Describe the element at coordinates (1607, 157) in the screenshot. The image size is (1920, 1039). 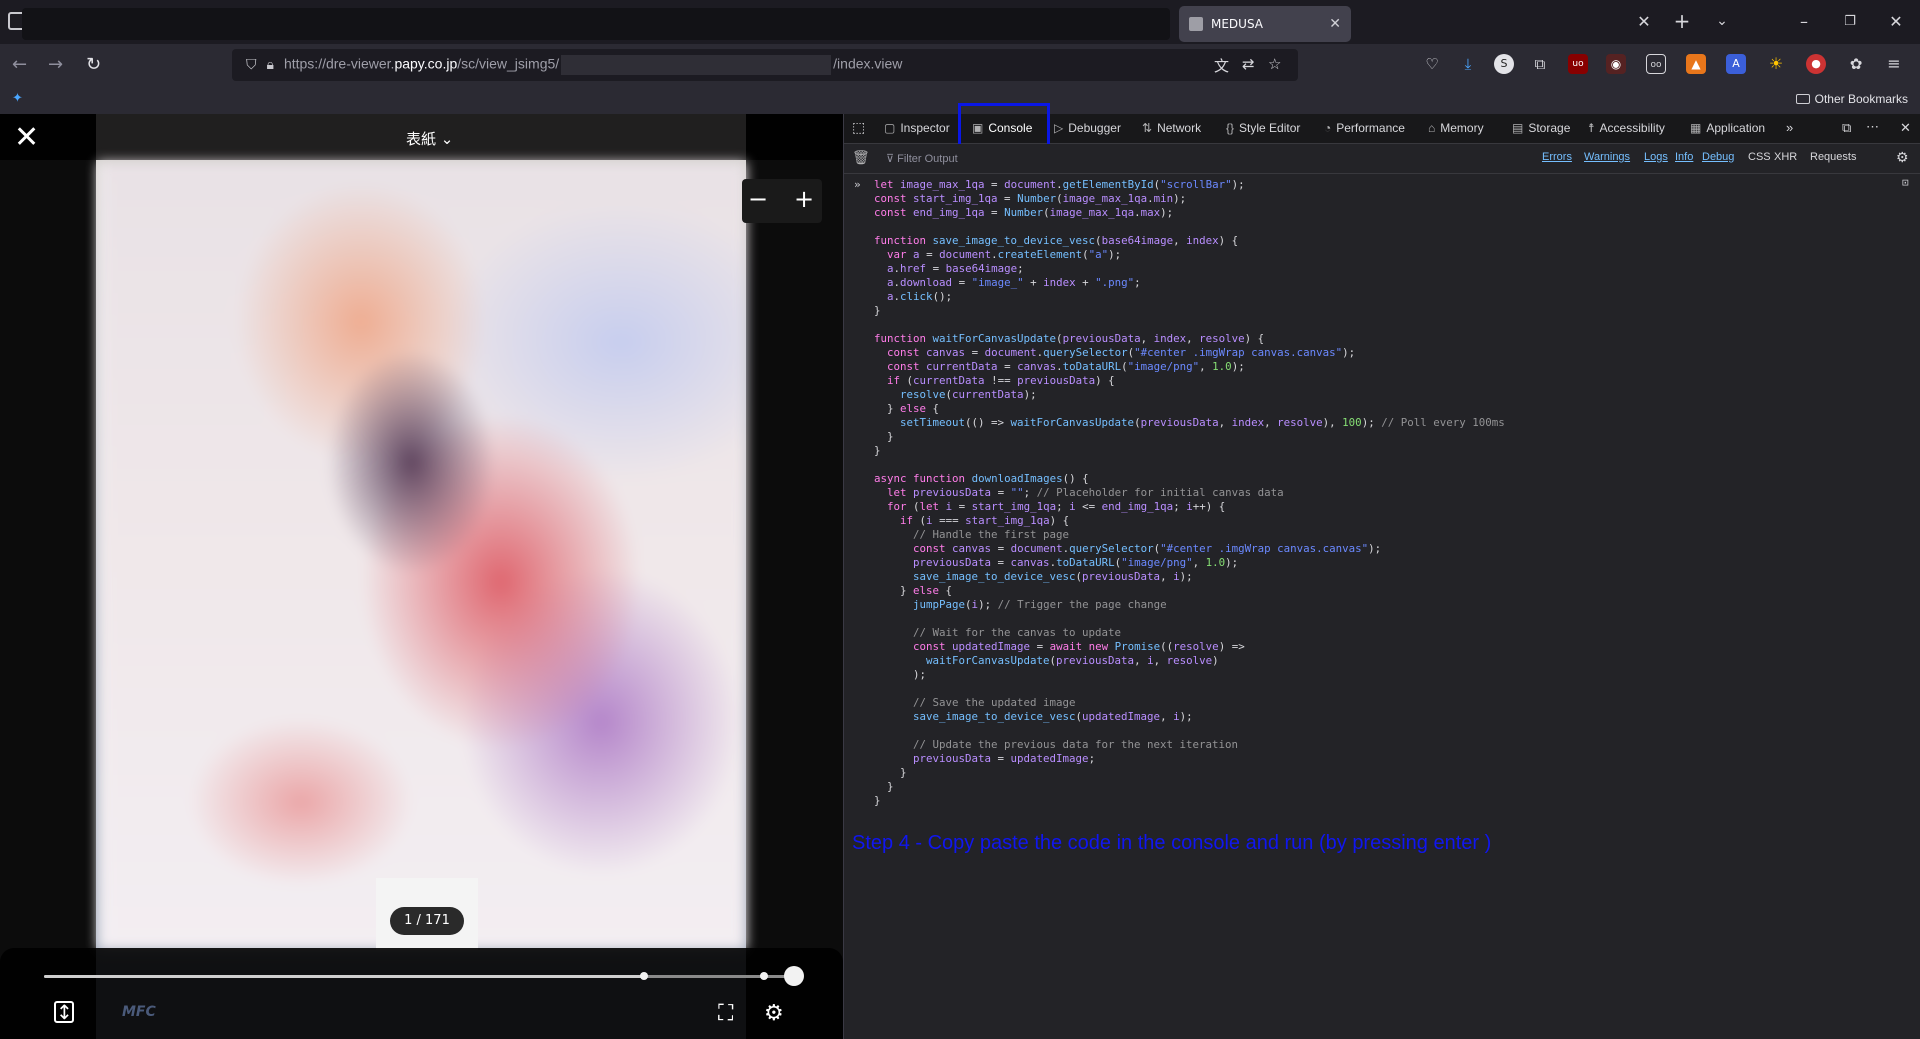
I see `level-warnings: Warnings` at that location.